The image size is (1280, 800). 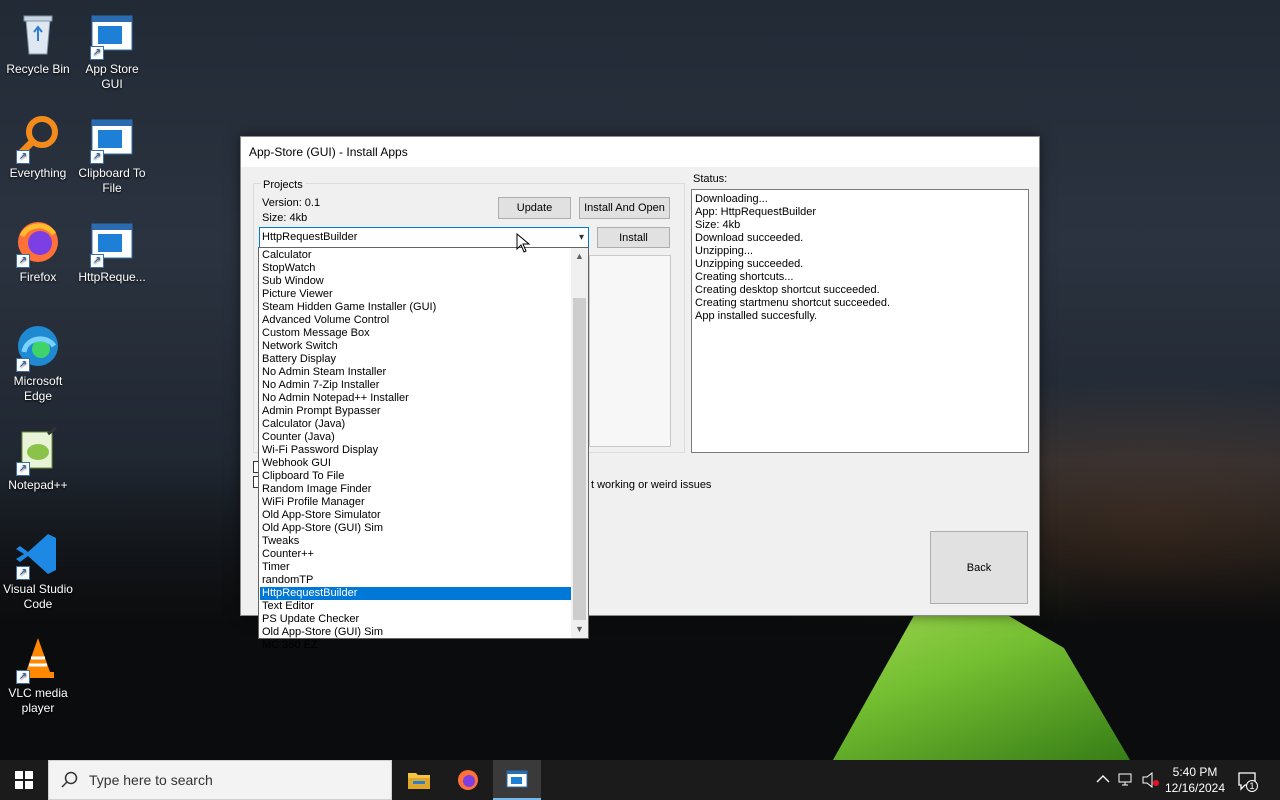 I want to click on dropdown-item: Tweaks, so click(x=416, y=541).